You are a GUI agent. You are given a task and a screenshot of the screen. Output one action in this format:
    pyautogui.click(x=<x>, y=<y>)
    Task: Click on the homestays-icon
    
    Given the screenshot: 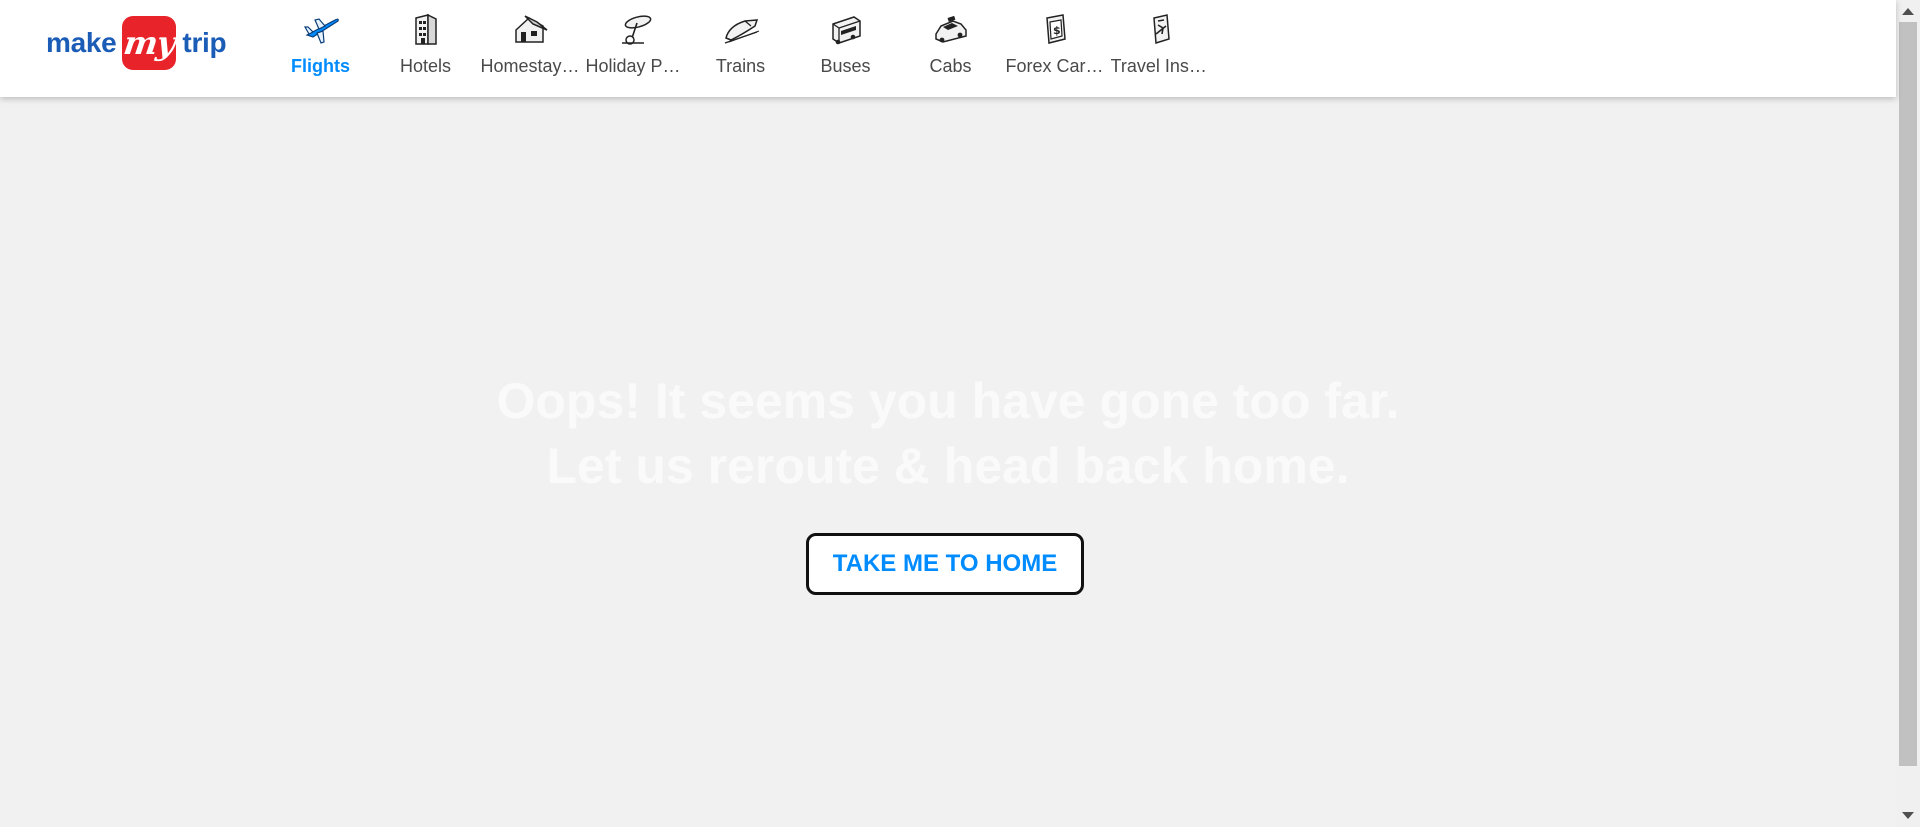 What is the action you would take?
    pyautogui.click(x=530, y=29)
    